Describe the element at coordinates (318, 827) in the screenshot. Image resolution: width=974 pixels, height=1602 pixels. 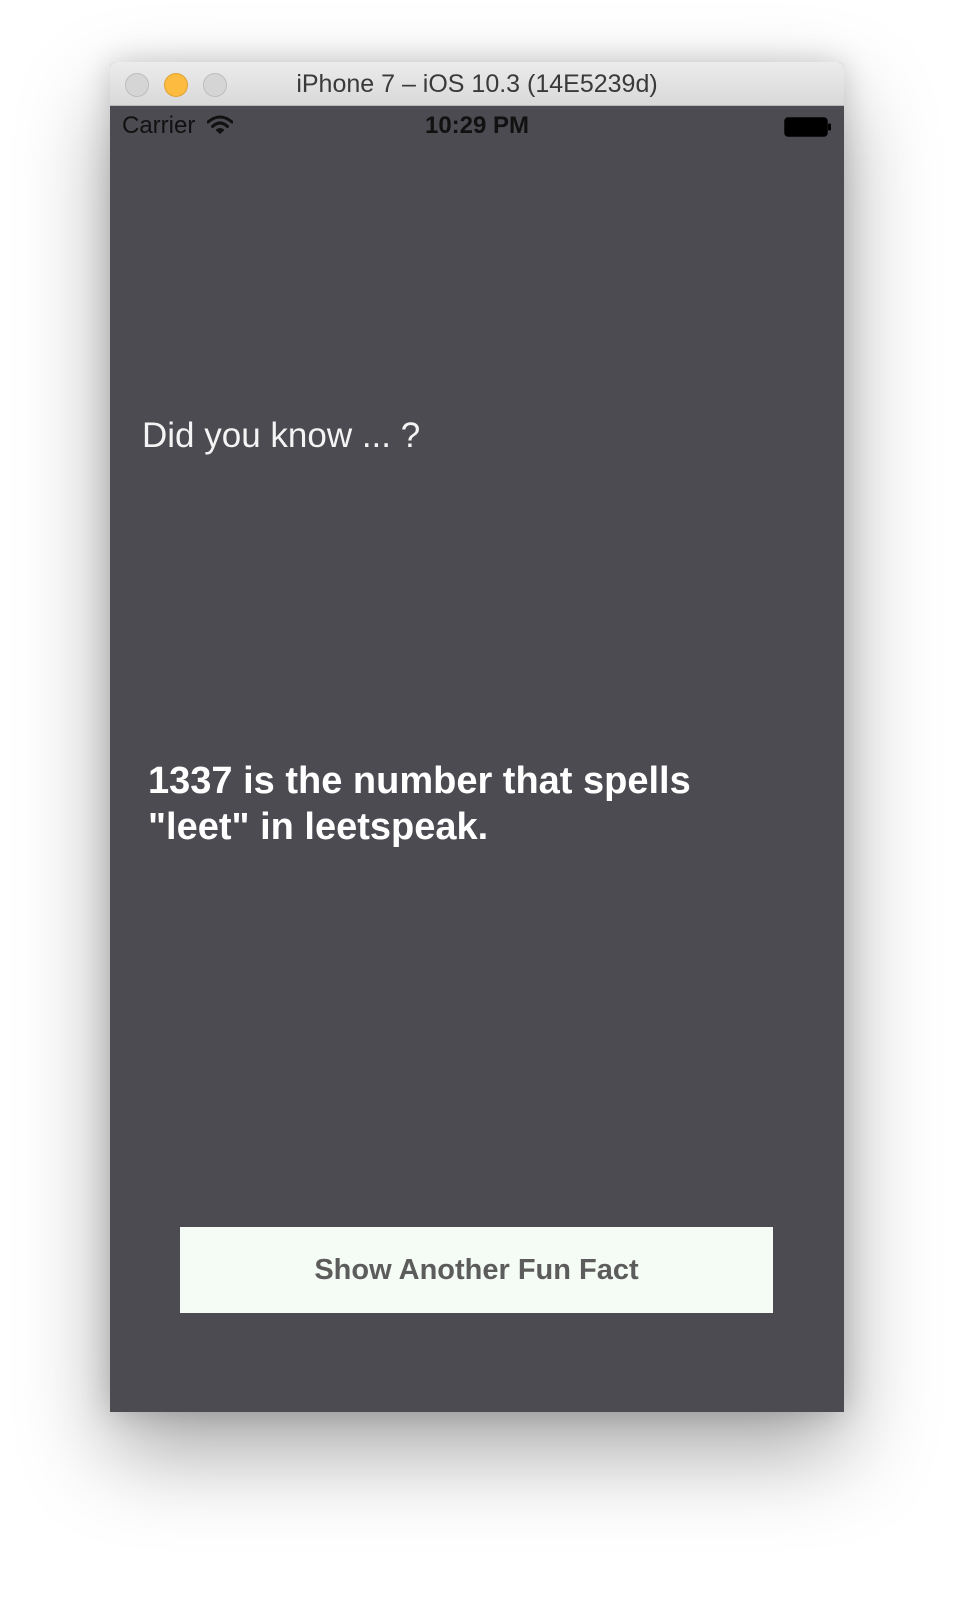
I see `fun-fact-line: "leet" in leetspeak.` at that location.